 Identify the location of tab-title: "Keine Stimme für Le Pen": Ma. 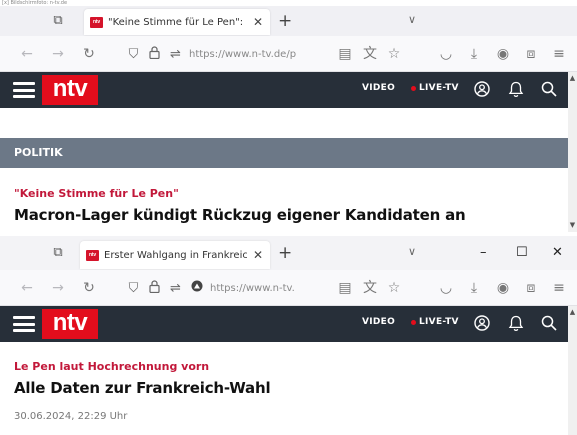
(177, 22).